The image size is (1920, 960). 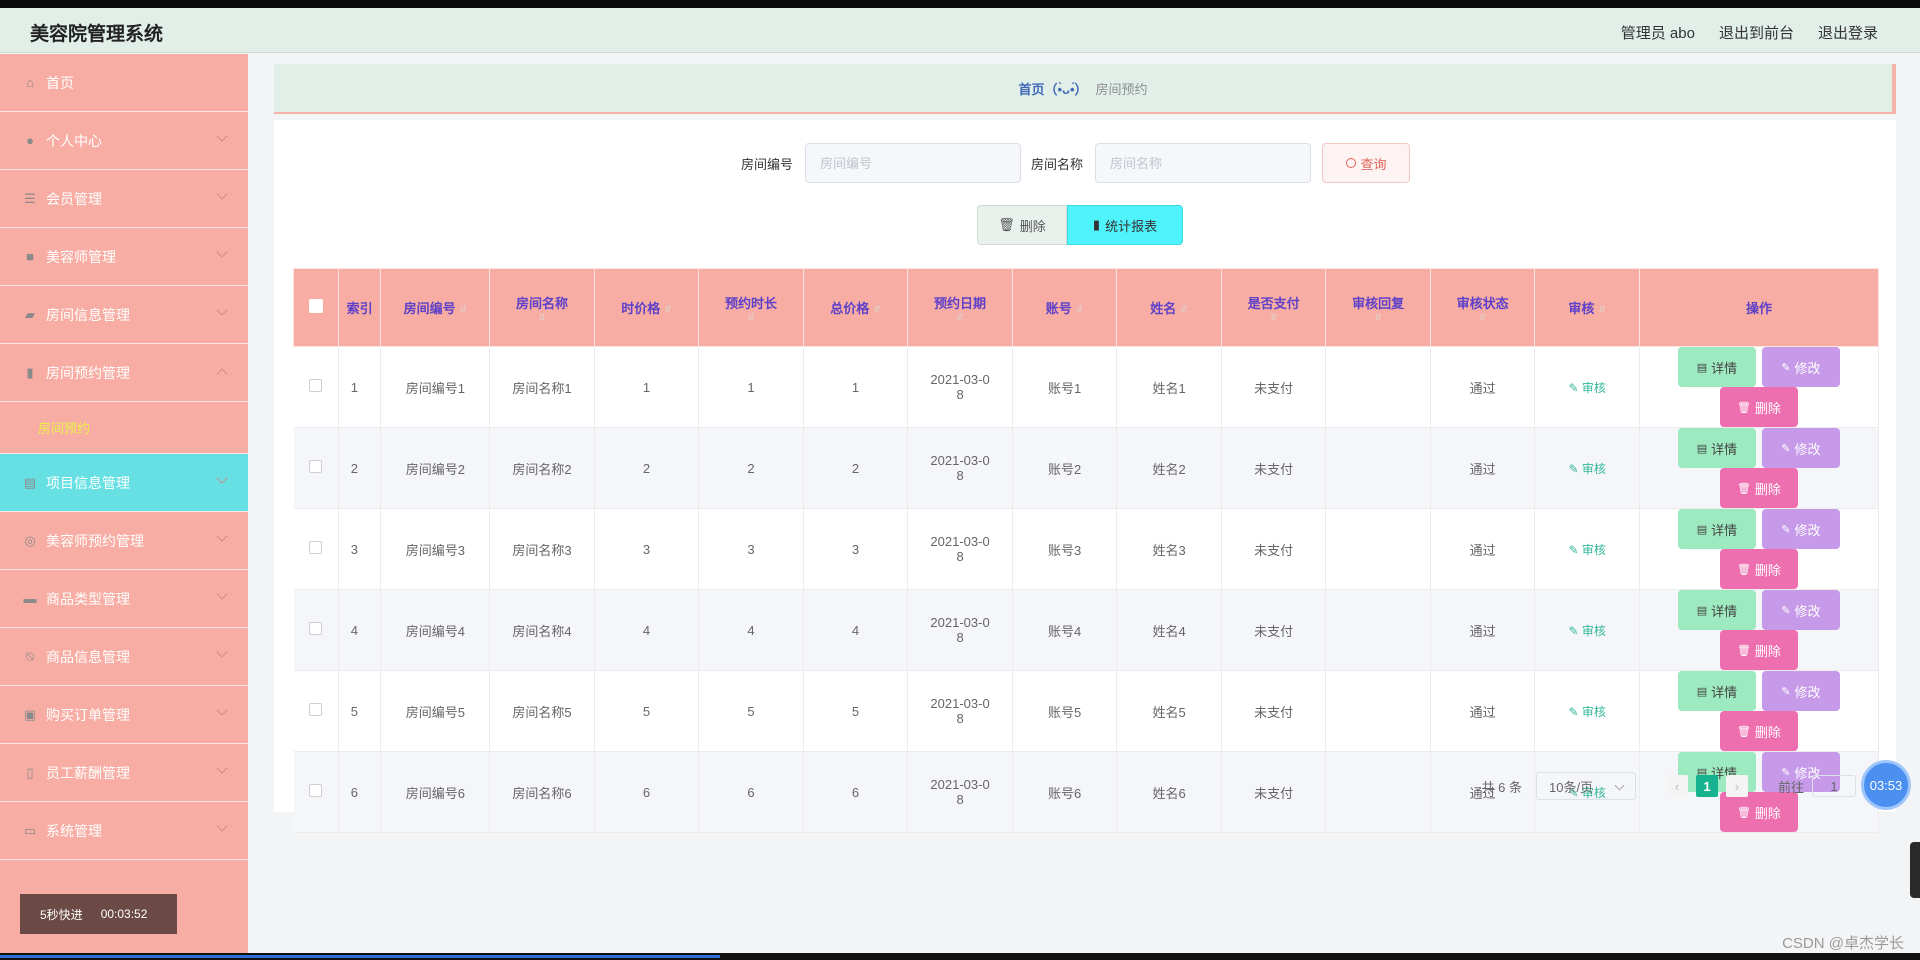 I want to click on room-no-input, so click(x=913, y=163).